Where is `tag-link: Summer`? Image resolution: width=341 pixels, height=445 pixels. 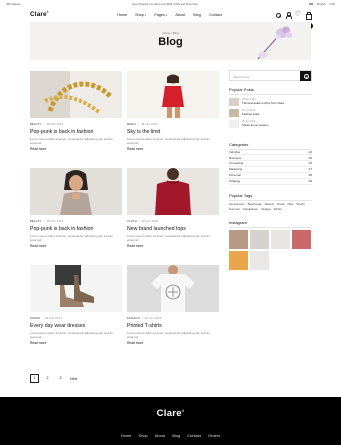 tag-link: Summer is located at coordinates (234, 209).